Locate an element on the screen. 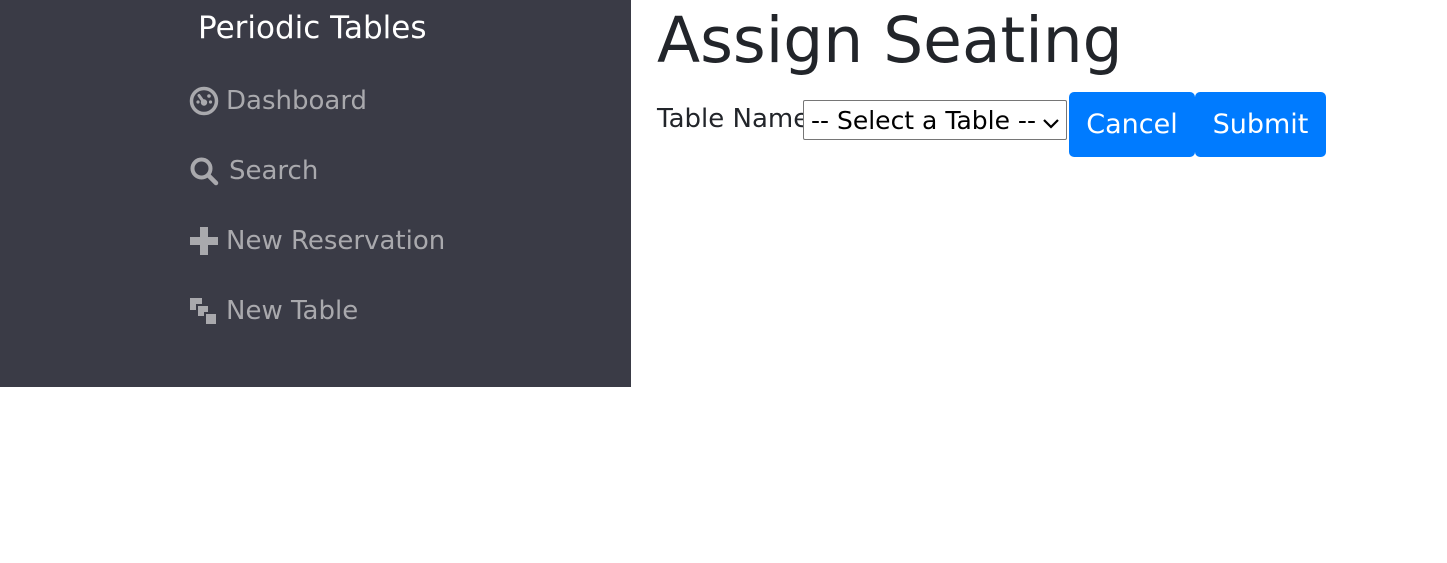 This screenshot has height=563, width=1447. sidebar-item-new-reservation: New Reservation is located at coordinates (317, 241).